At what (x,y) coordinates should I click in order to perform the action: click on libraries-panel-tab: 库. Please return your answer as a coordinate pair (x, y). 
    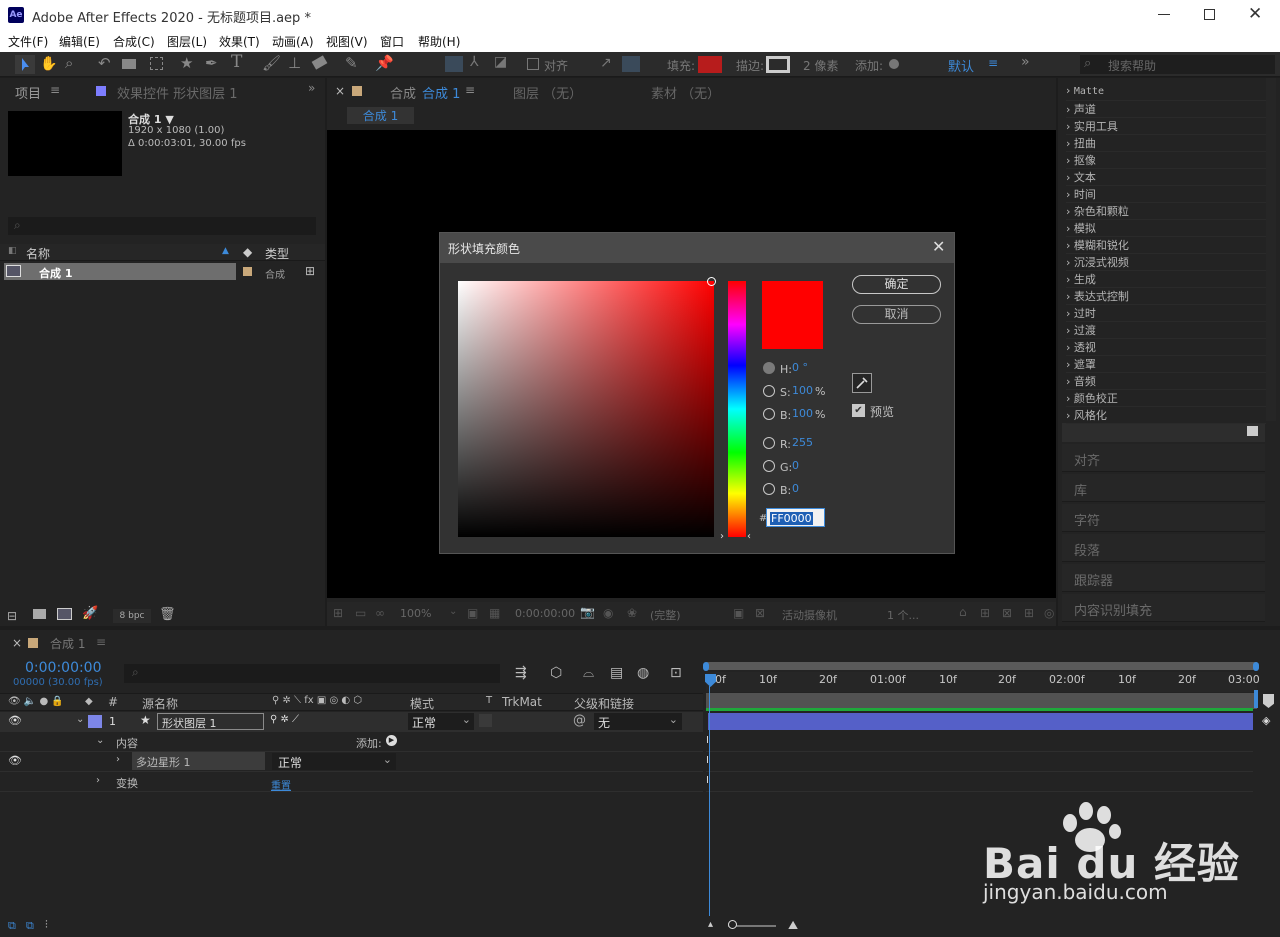
    Looking at the image, I should click on (1163, 488).